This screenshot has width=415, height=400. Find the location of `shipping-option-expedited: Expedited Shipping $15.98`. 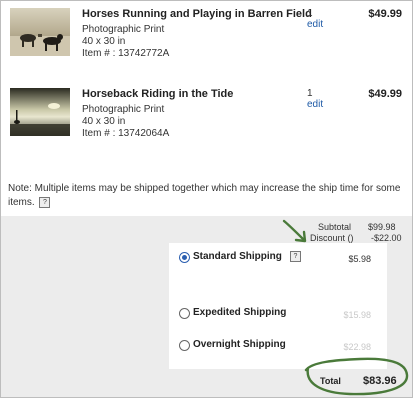

shipping-option-expedited: Expedited Shipping $15.98 is located at coordinates (278, 315).